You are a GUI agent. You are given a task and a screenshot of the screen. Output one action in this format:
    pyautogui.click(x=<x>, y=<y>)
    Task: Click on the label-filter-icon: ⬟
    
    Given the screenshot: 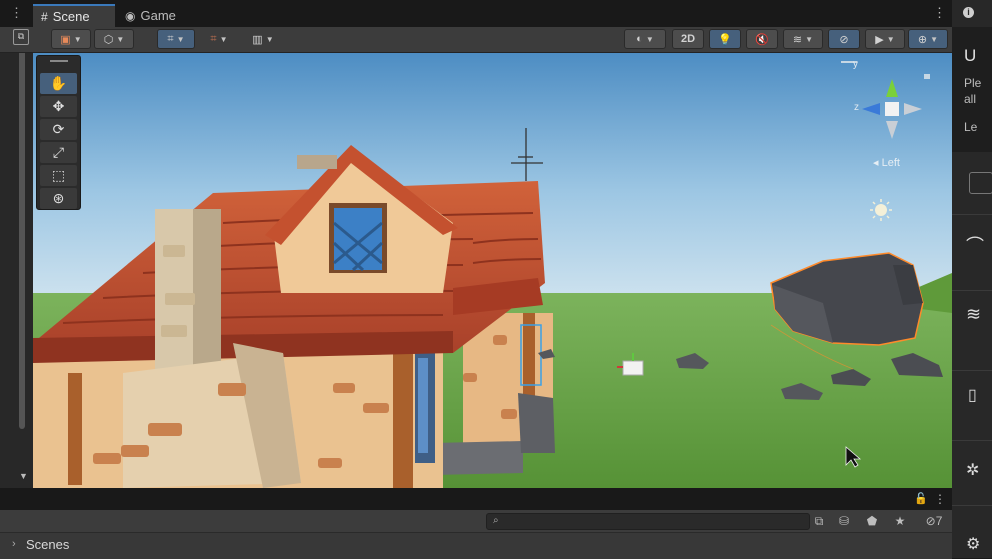 What is the action you would take?
    pyautogui.click(x=872, y=521)
    